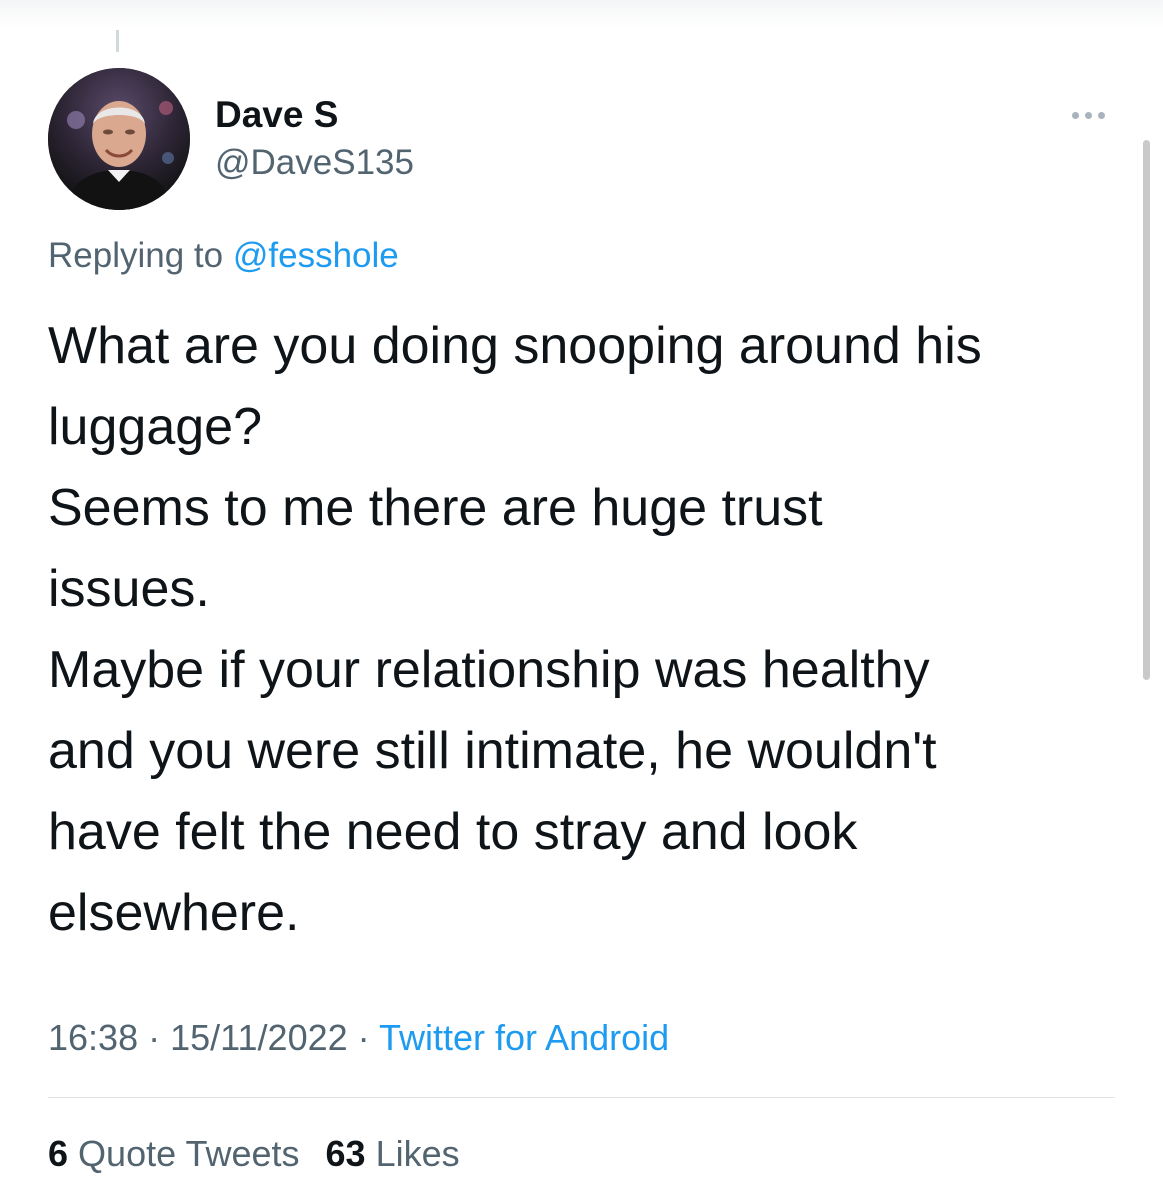 This screenshot has width=1163, height=1200. What do you see at coordinates (417, 1153) in the screenshot?
I see `likes-label: Likes` at bounding box center [417, 1153].